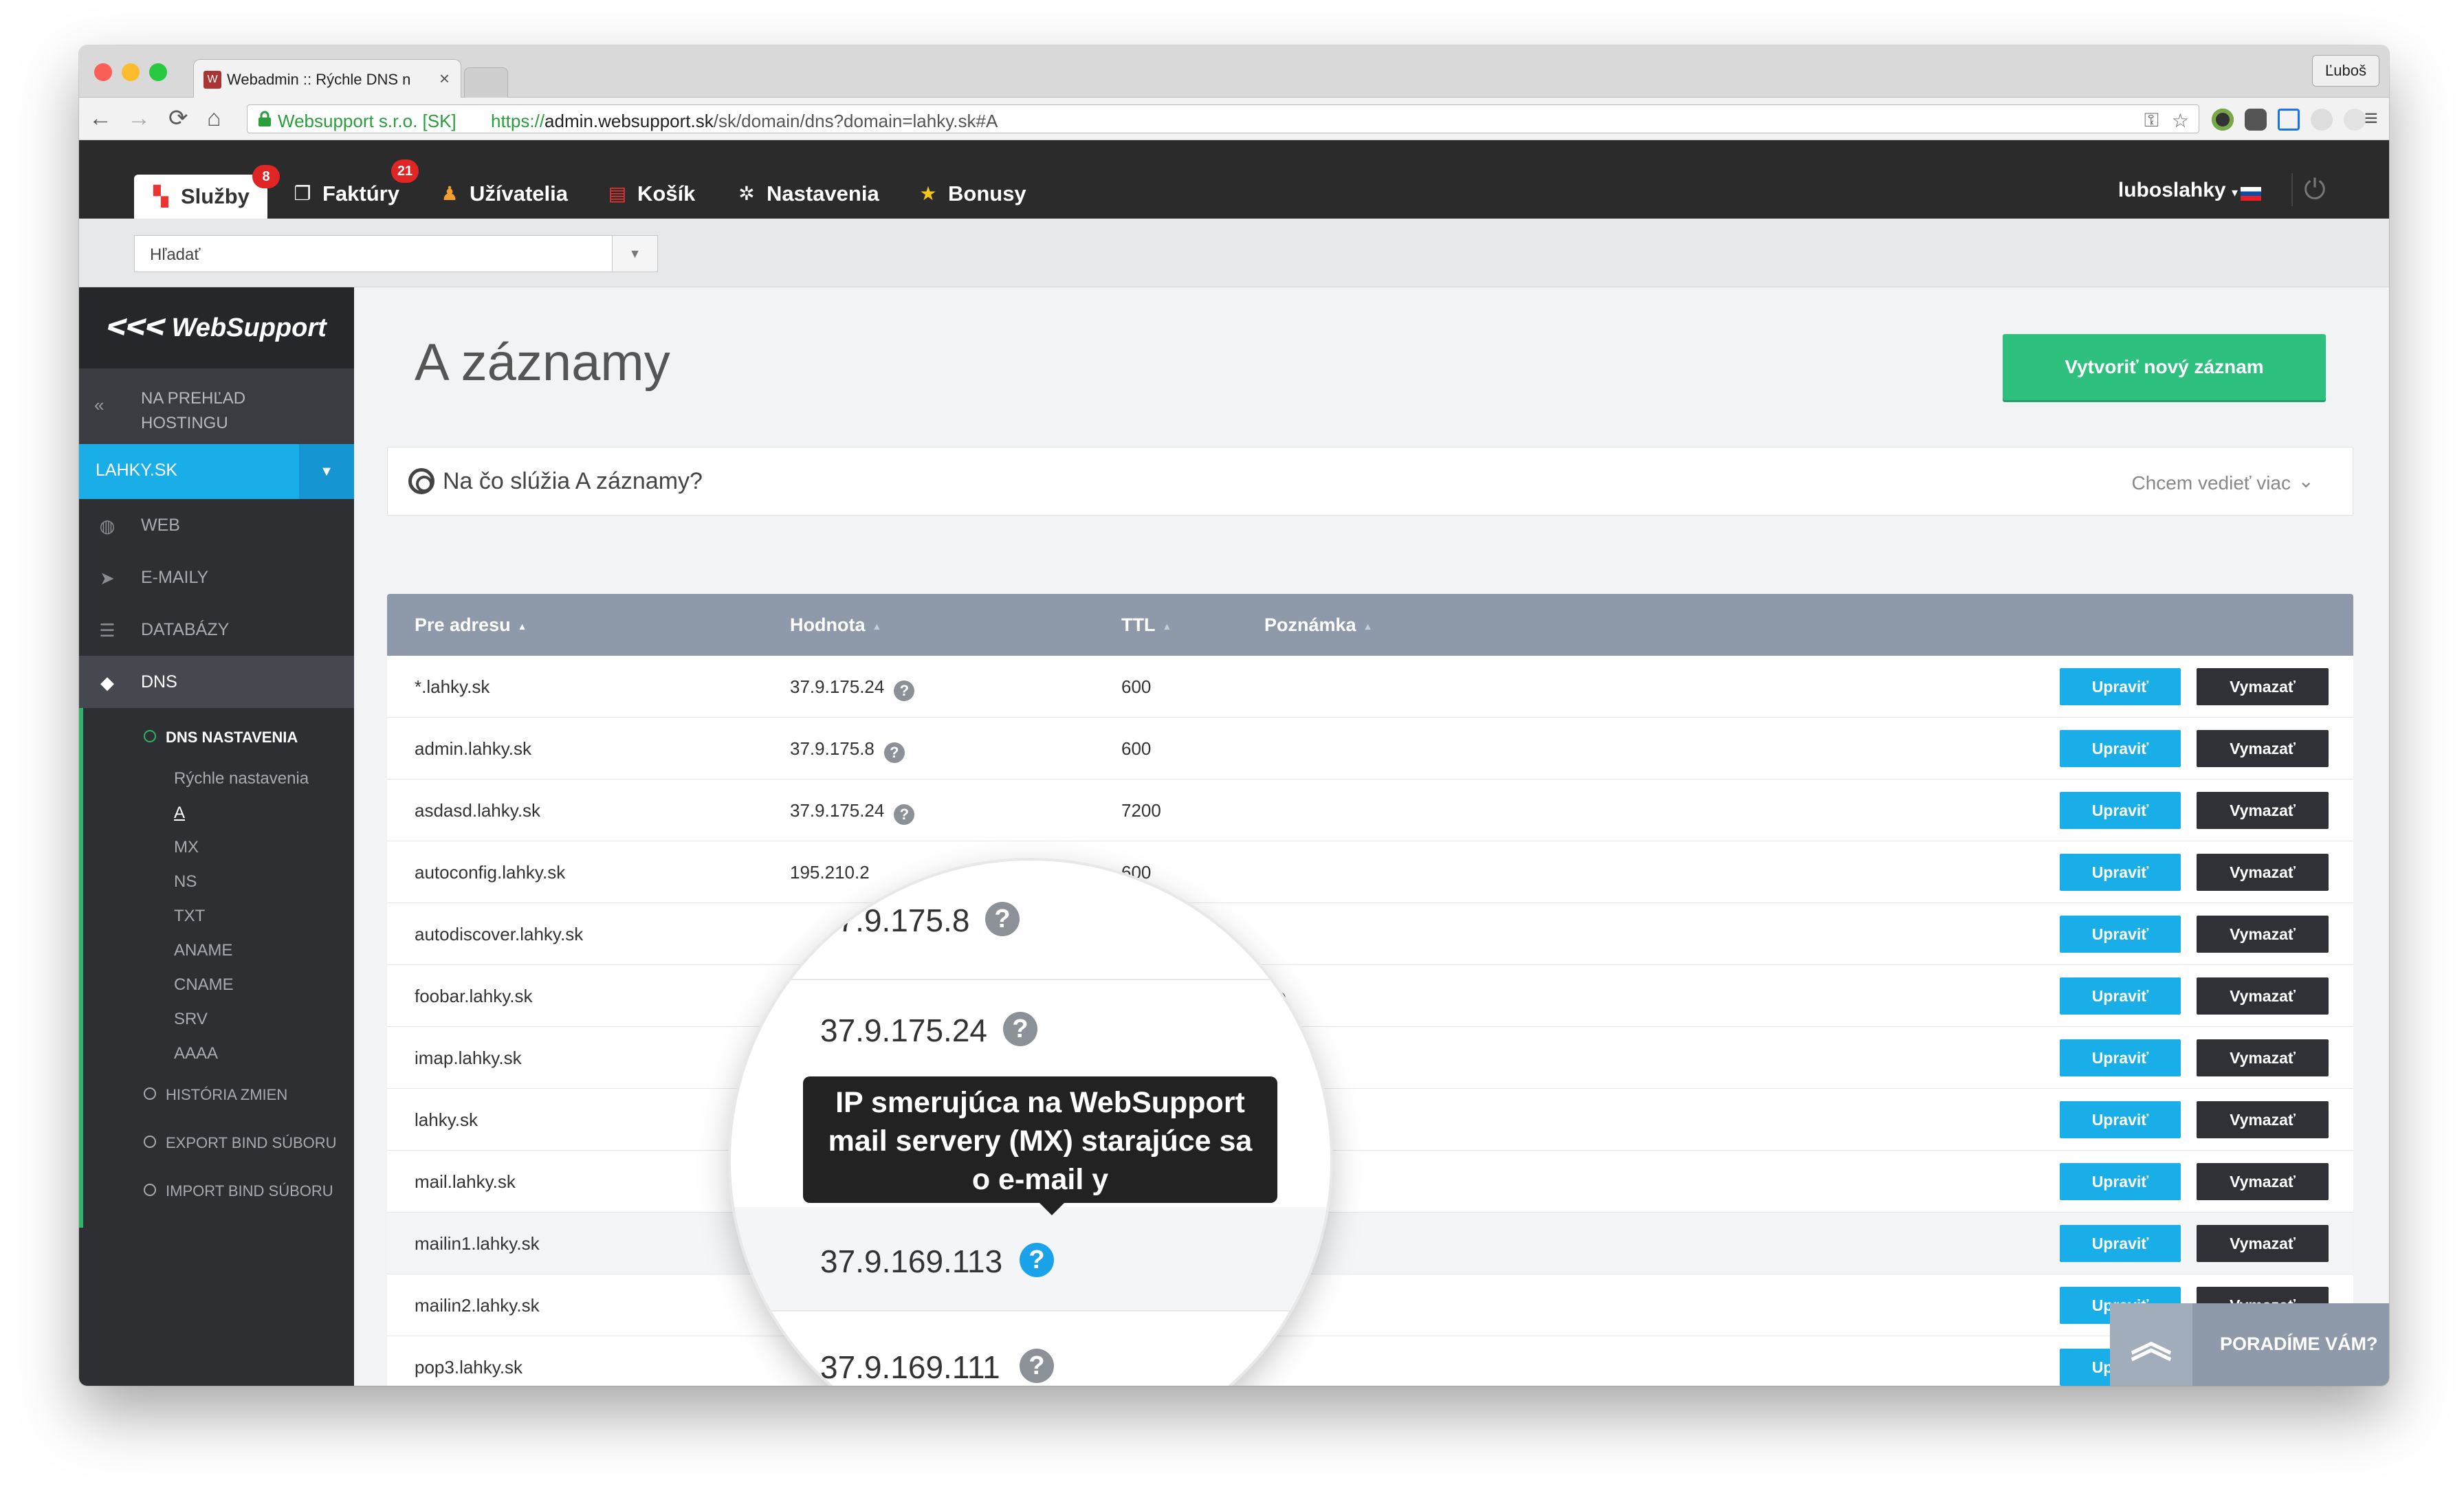 The width and height of the screenshot is (2464, 1493). Describe the element at coordinates (1318, 625) in the screenshot. I see `sort-note-header: Poznámka ▲` at that location.